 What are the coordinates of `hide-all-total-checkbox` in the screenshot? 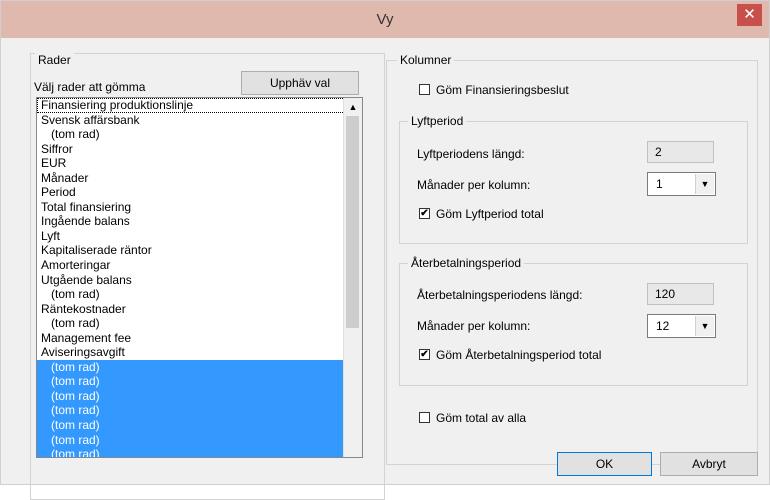 It's located at (424, 417).